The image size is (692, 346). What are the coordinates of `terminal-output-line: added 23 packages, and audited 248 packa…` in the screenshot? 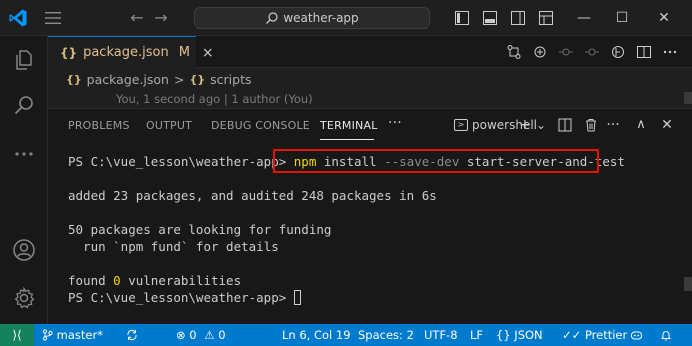 It's located at (252, 195).